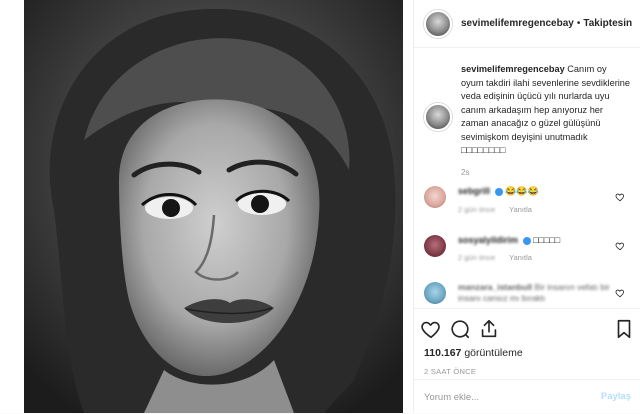  What do you see at coordinates (460, 329) in the screenshot?
I see `comment-icon` at bounding box center [460, 329].